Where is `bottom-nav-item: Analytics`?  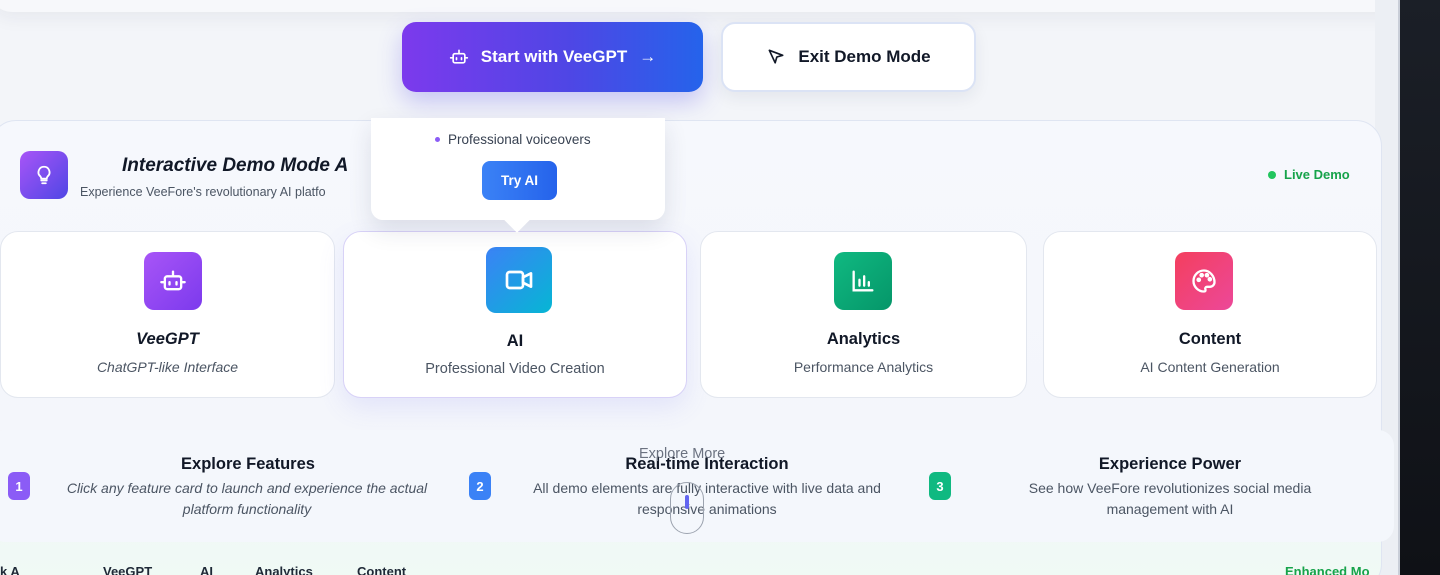 bottom-nav-item: Analytics is located at coordinates (284, 569).